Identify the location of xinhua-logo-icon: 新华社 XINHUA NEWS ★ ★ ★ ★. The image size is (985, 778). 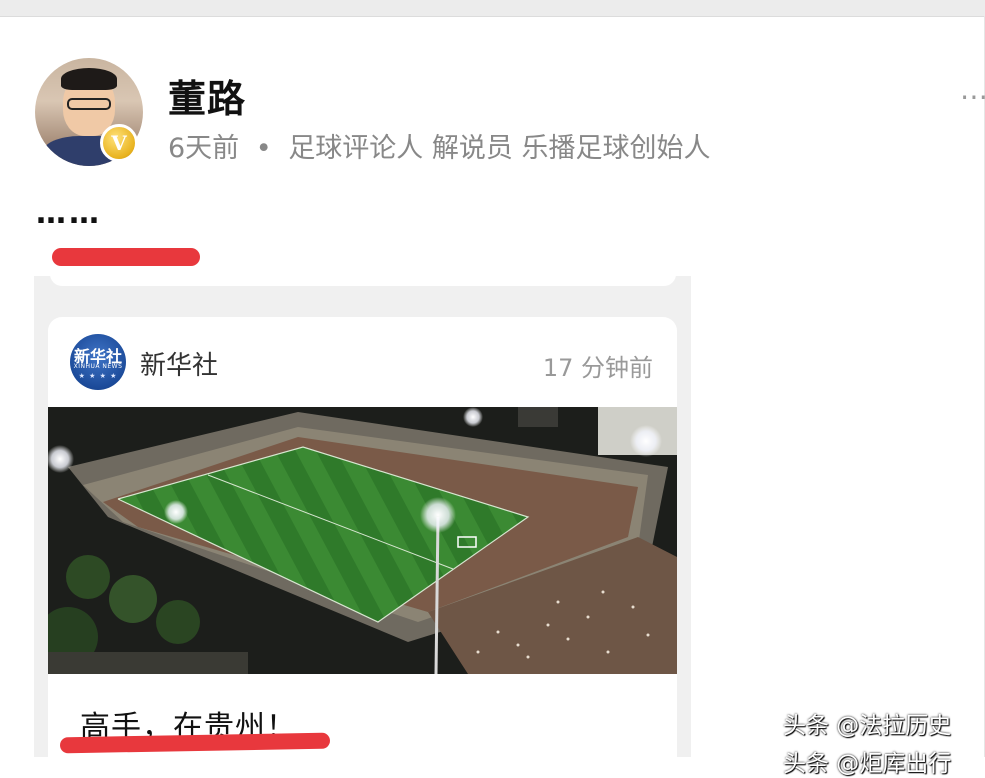
(98, 362).